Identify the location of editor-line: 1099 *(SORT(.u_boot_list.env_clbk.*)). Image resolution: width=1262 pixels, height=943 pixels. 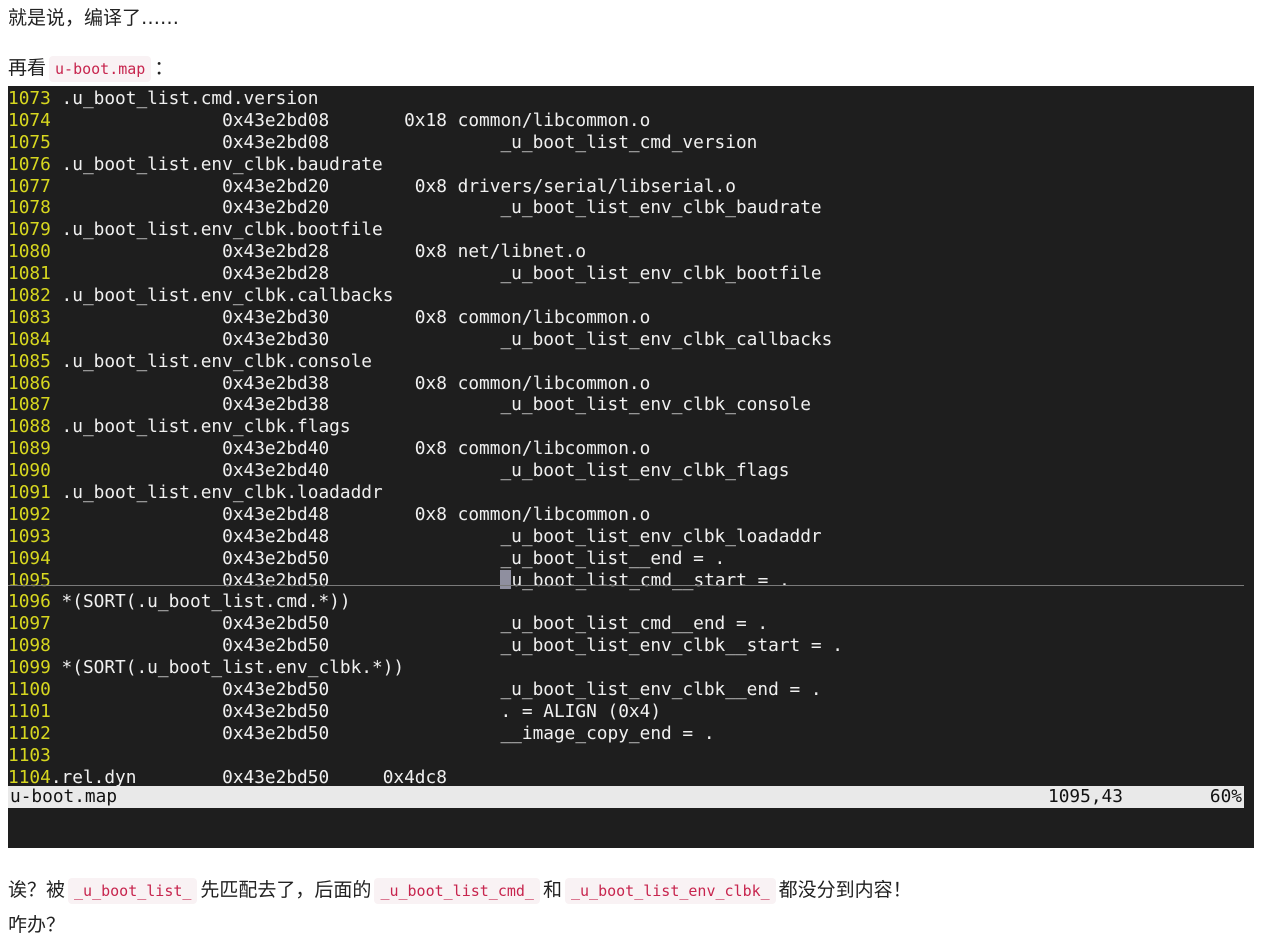
(631, 668).